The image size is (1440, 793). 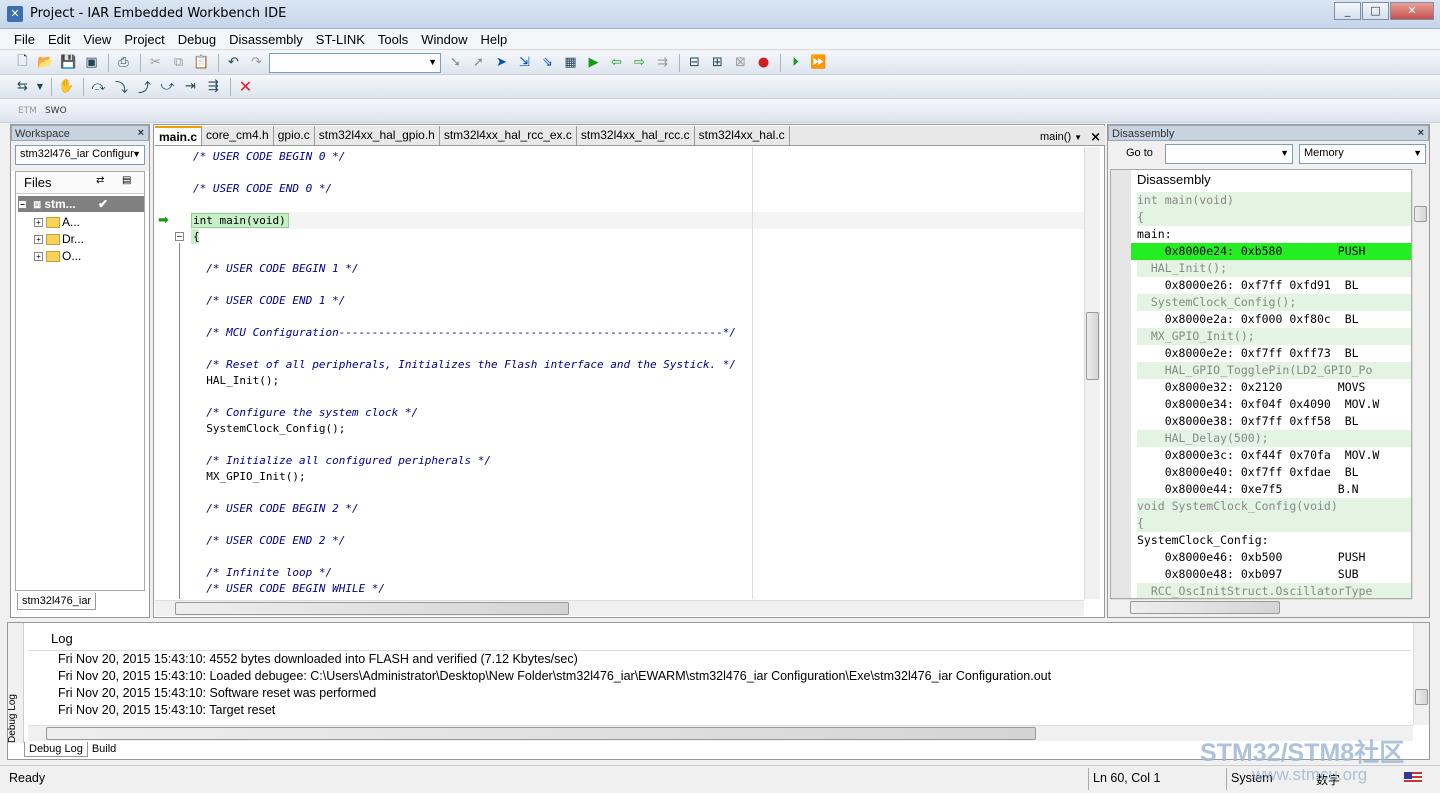 I want to click on debug-no-download-icon: ⊞, so click(x=717, y=62).